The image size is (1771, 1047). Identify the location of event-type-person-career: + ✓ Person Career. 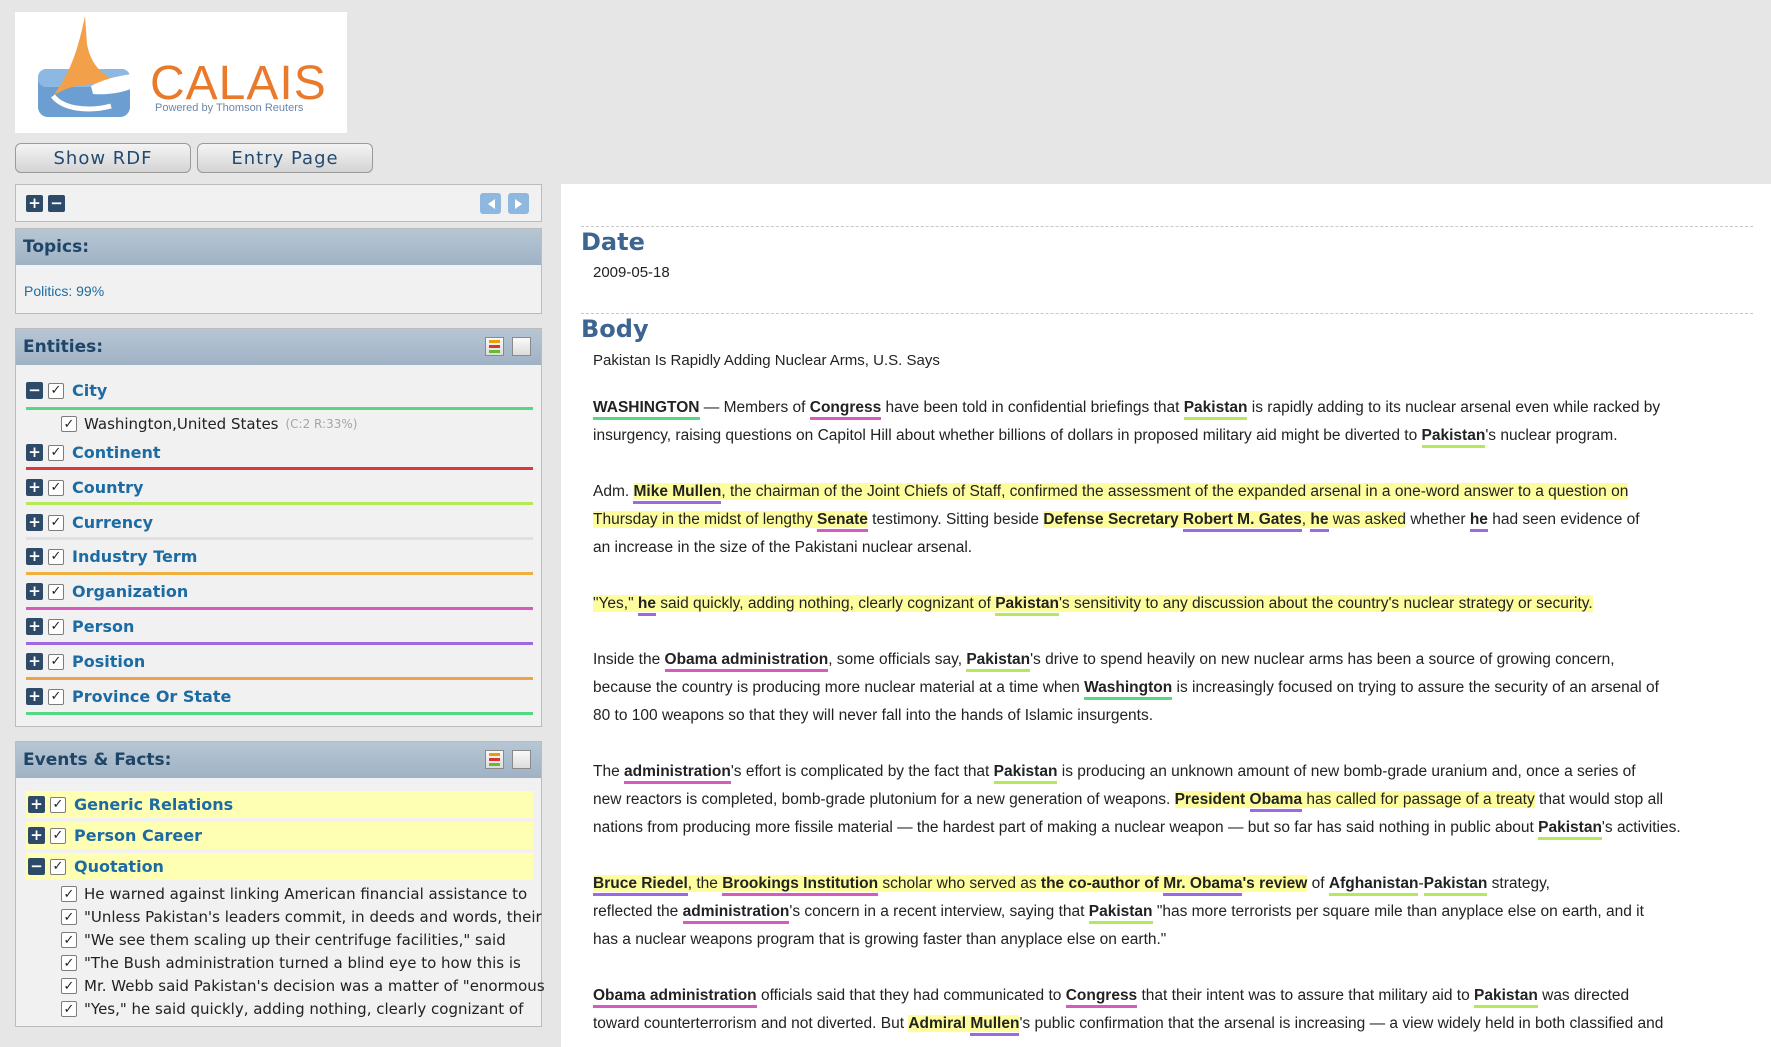
(279, 835).